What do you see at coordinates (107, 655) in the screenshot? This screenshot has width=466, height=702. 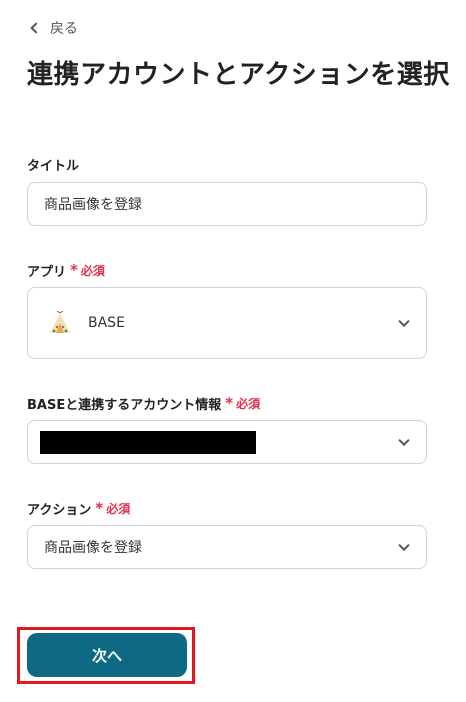 I see `next-button: 次へ` at bounding box center [107, 655].